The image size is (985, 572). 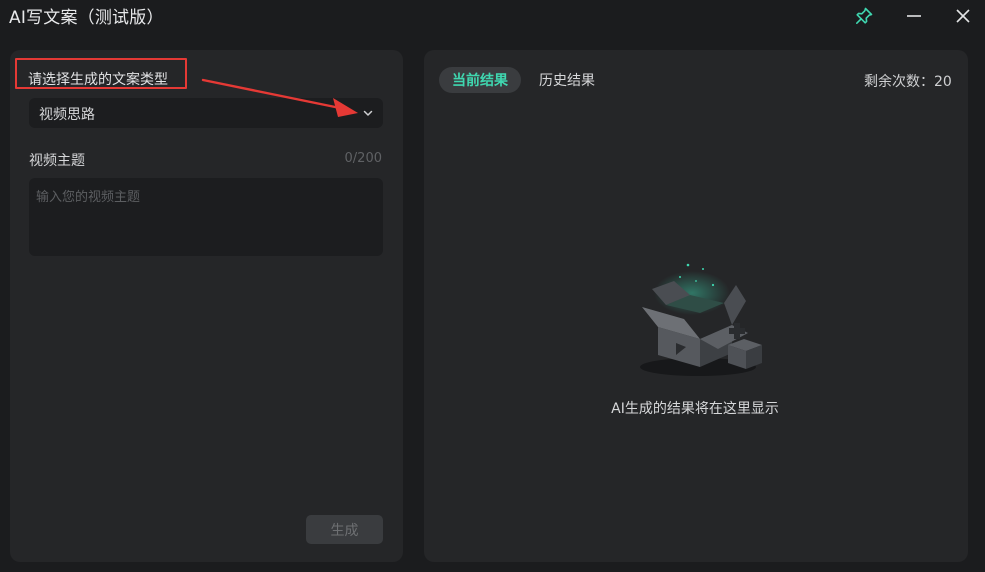 I want to click on minimize-button, so click(x=914, y=16).